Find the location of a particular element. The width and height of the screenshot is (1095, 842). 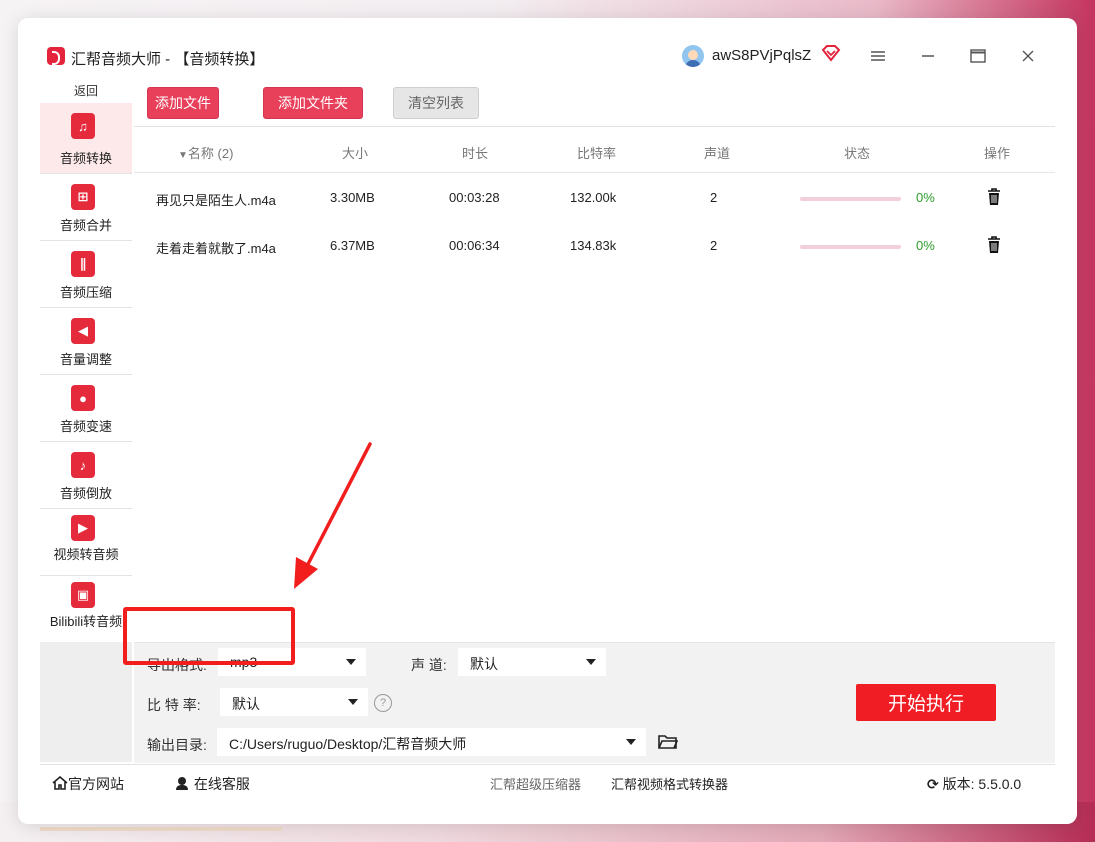

sidebar-item-audio-speed: ● 音频变速 is located at coordinates (86, 408).